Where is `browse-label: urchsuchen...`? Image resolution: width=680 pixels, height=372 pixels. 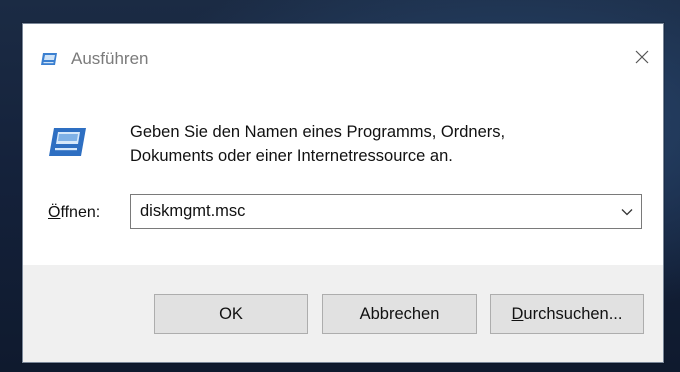 browse-label: urchsuchen... is located at coordinates (573, 313).